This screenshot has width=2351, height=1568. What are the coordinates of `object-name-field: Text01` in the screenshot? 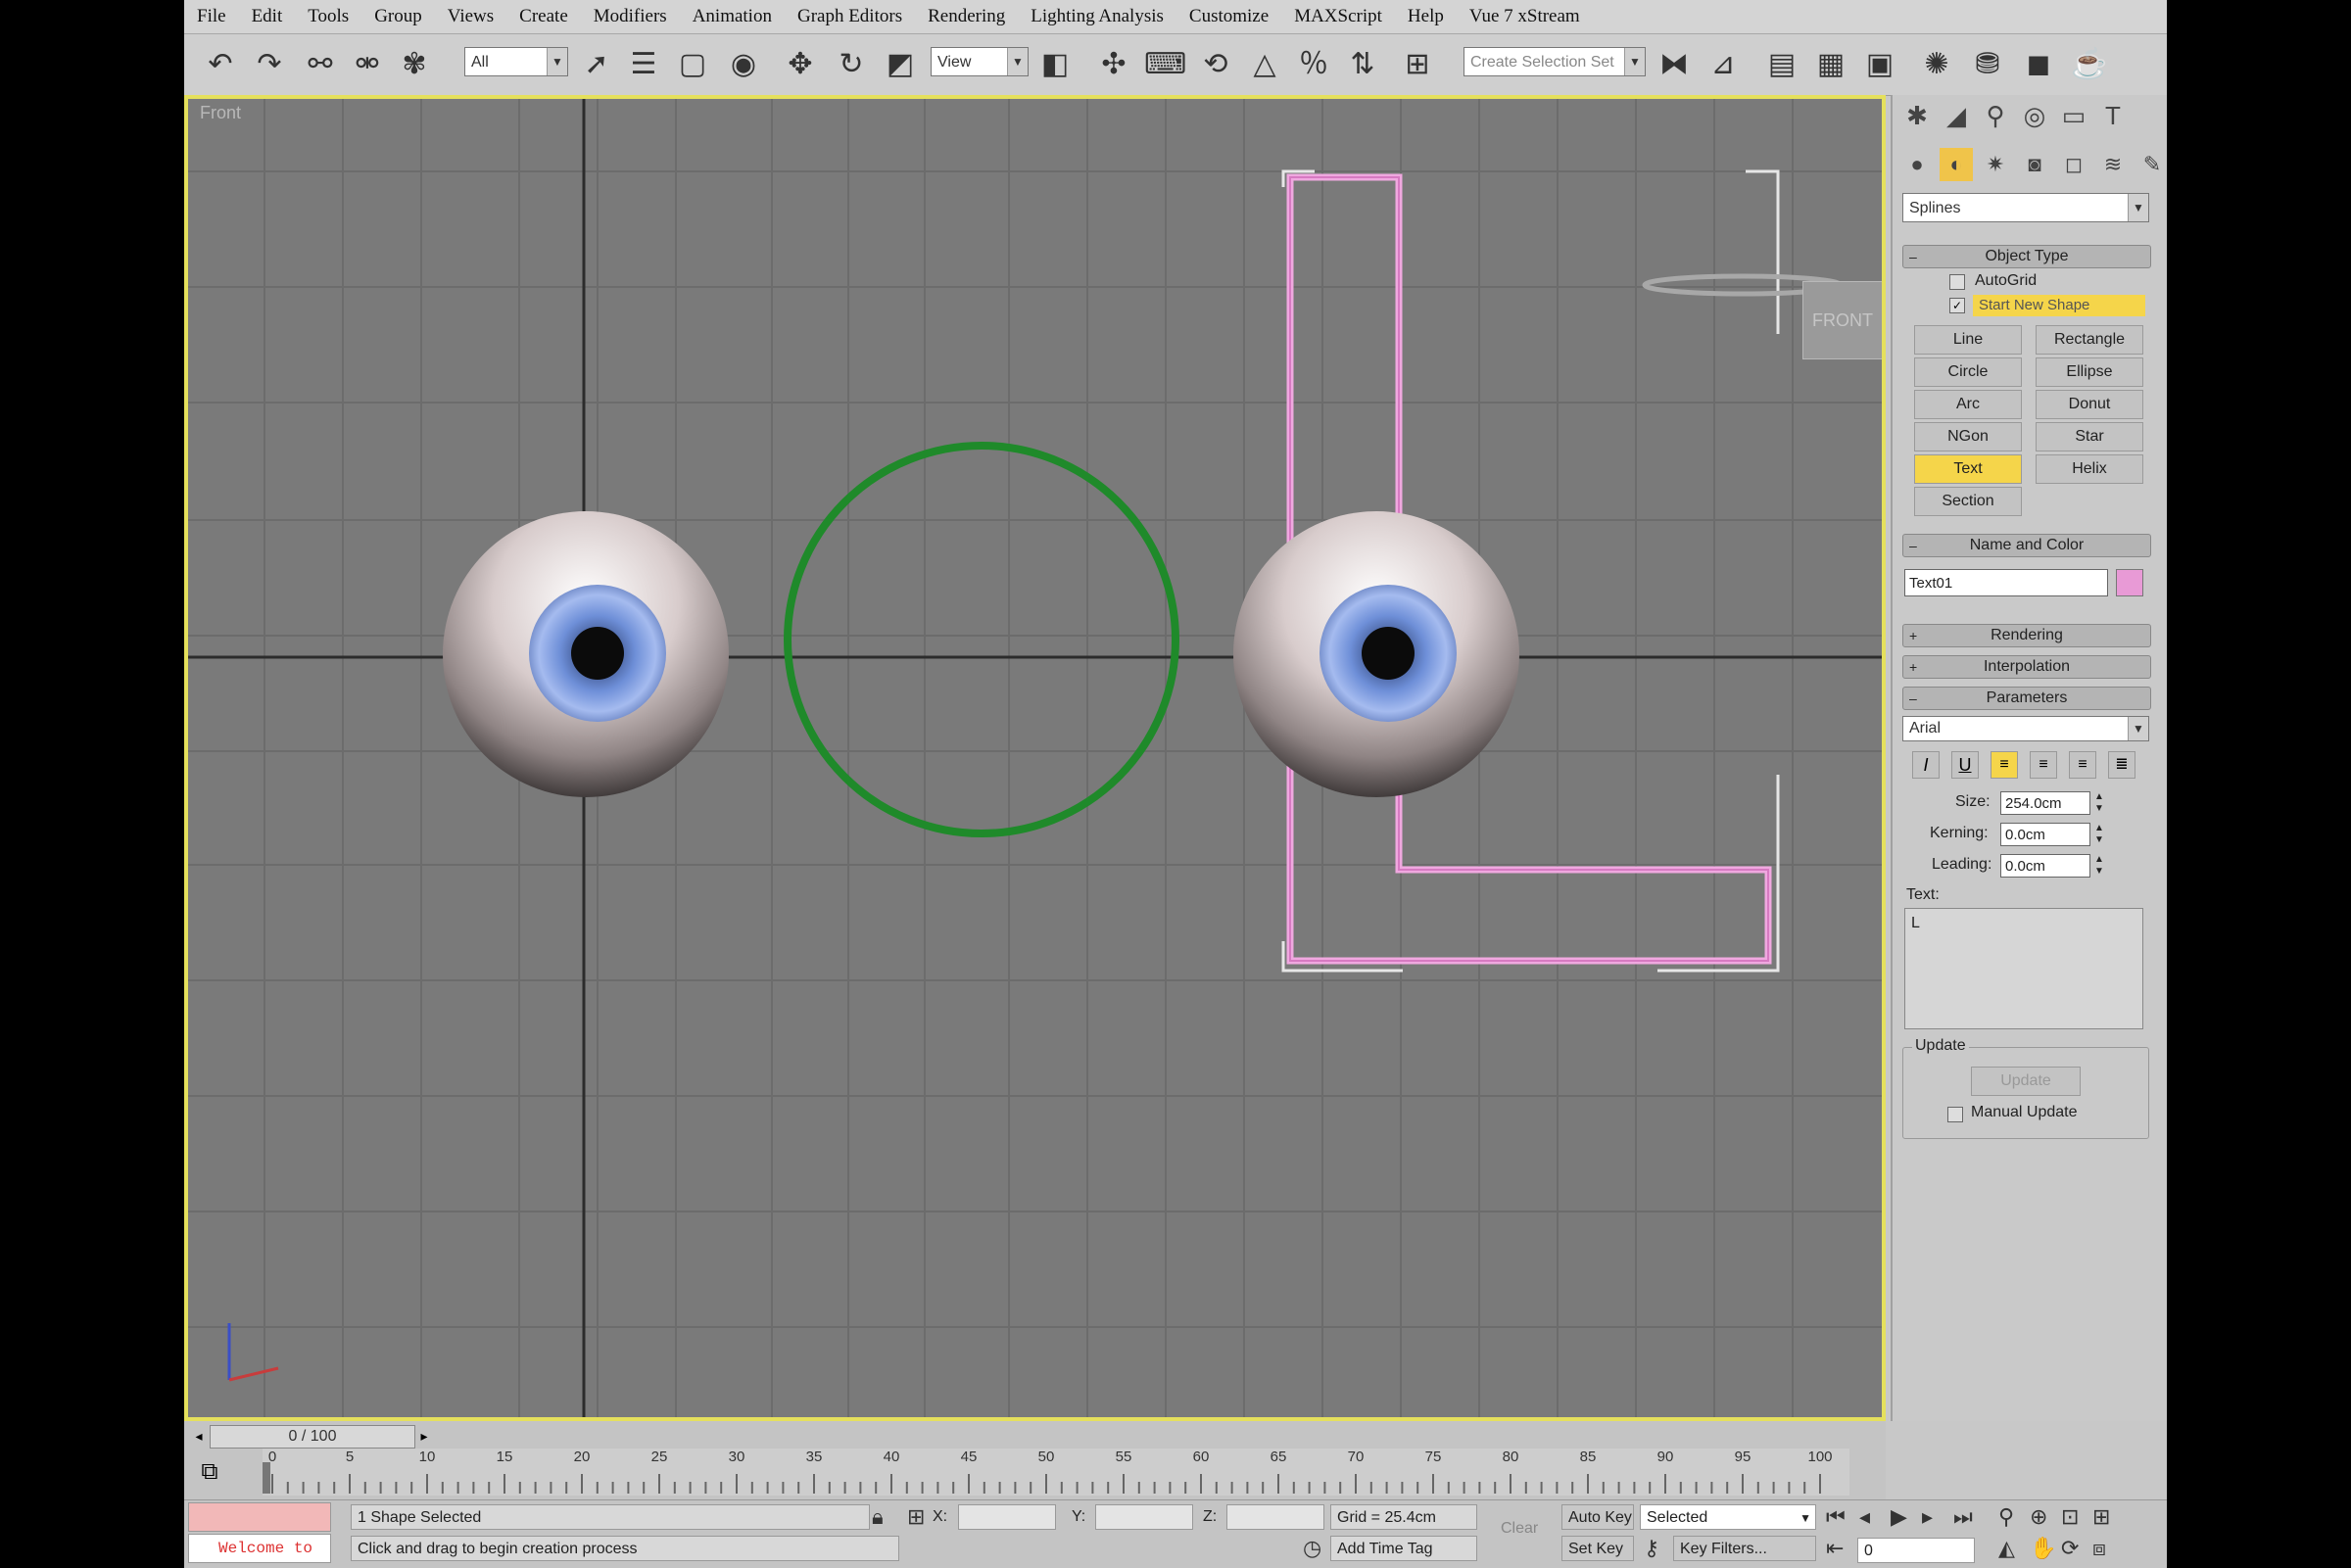 It's located at (2006, 582).